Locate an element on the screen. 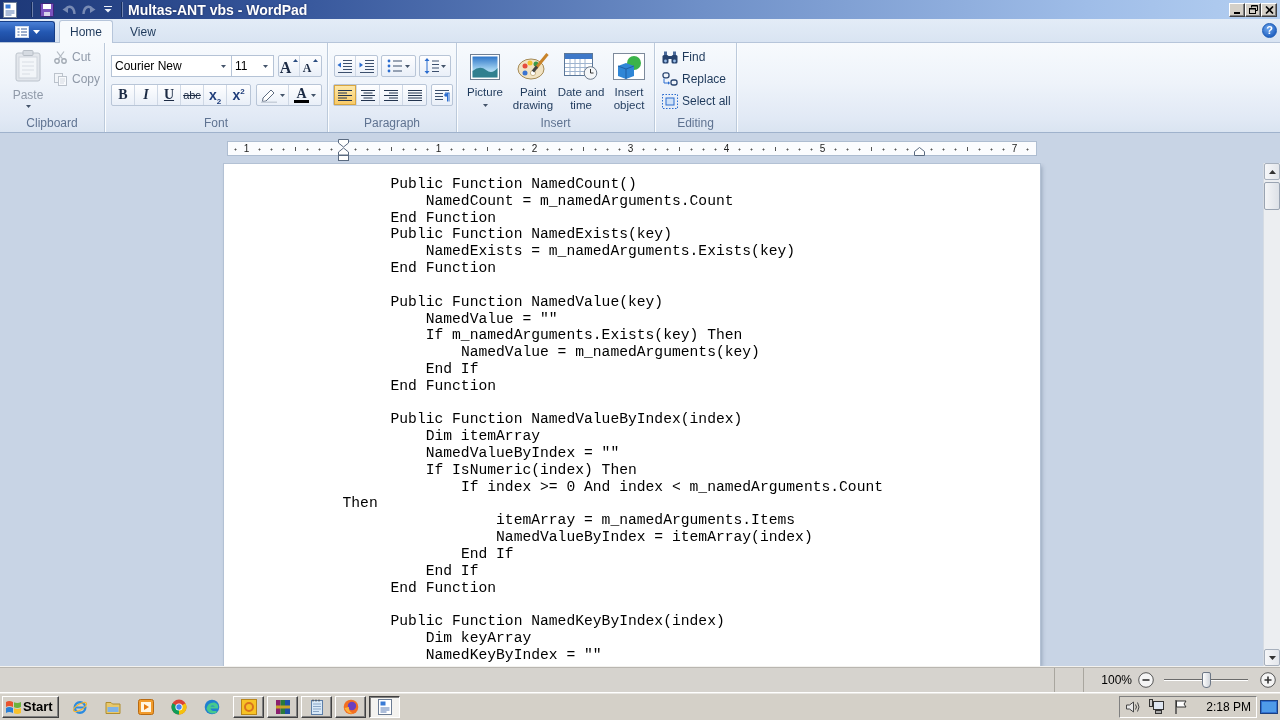 The height and width of the screenshot is (720, 1280). find-button: Find is located at coordinates (698, 57).